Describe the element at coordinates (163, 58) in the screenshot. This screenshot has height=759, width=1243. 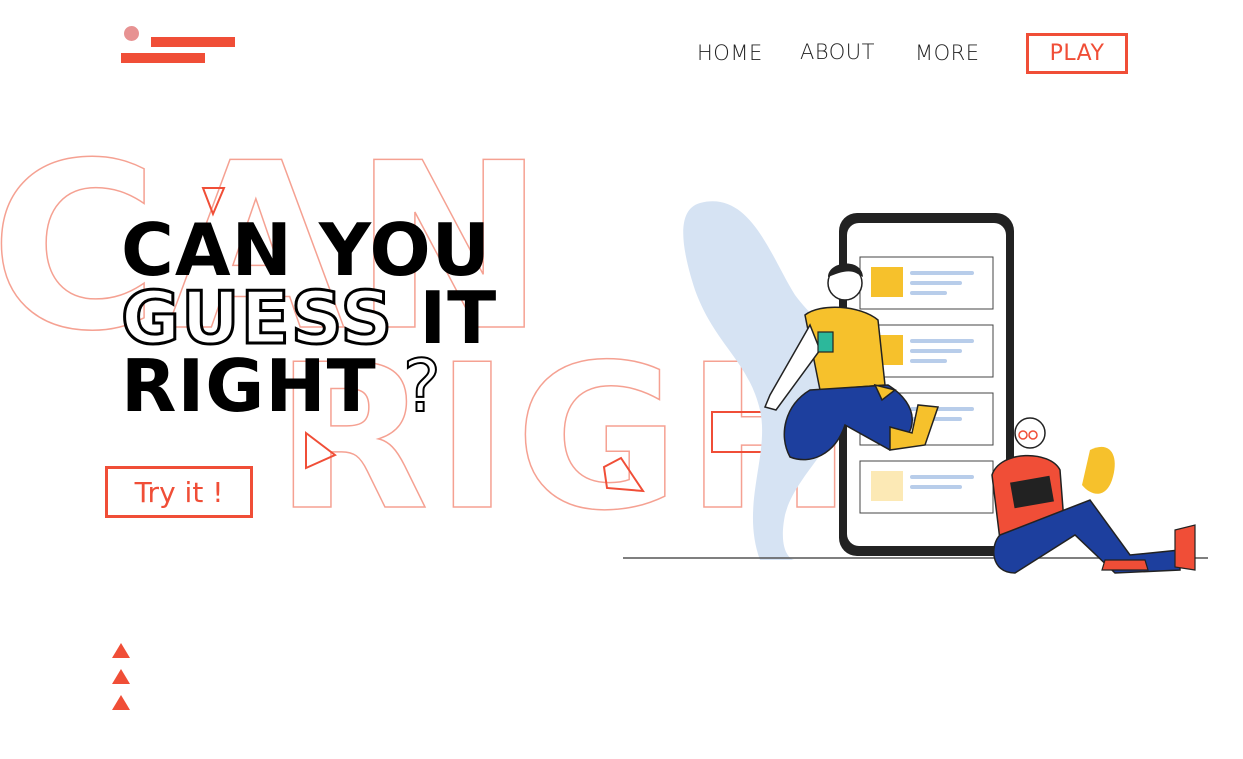
I see `logo-bar-bottom` at that location.